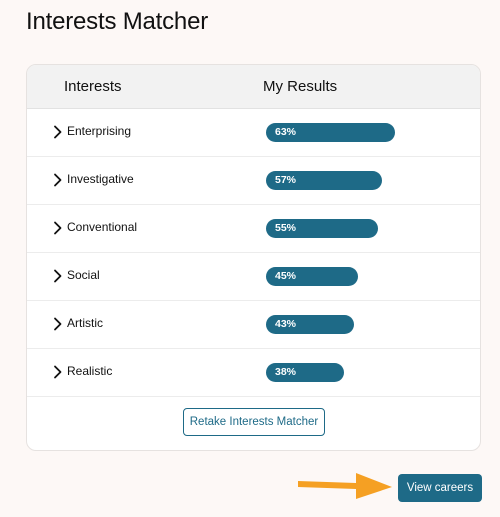 The height and width of the screenshot is (517, 500). What do you see at coordinates (254, 422) in the screenshot?
I see `retake-interests-matcher-button: Retake Interests Matcher` at bounding box center [254, 422].